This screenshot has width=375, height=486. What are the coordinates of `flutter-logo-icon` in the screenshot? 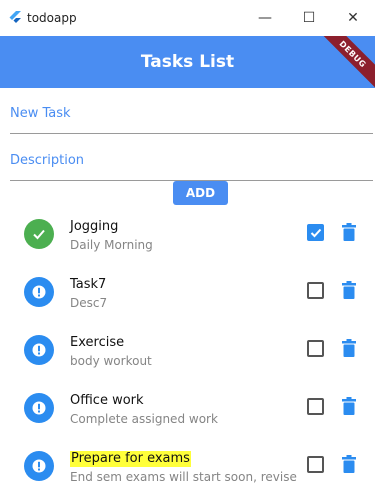 It's located at (15, 17).